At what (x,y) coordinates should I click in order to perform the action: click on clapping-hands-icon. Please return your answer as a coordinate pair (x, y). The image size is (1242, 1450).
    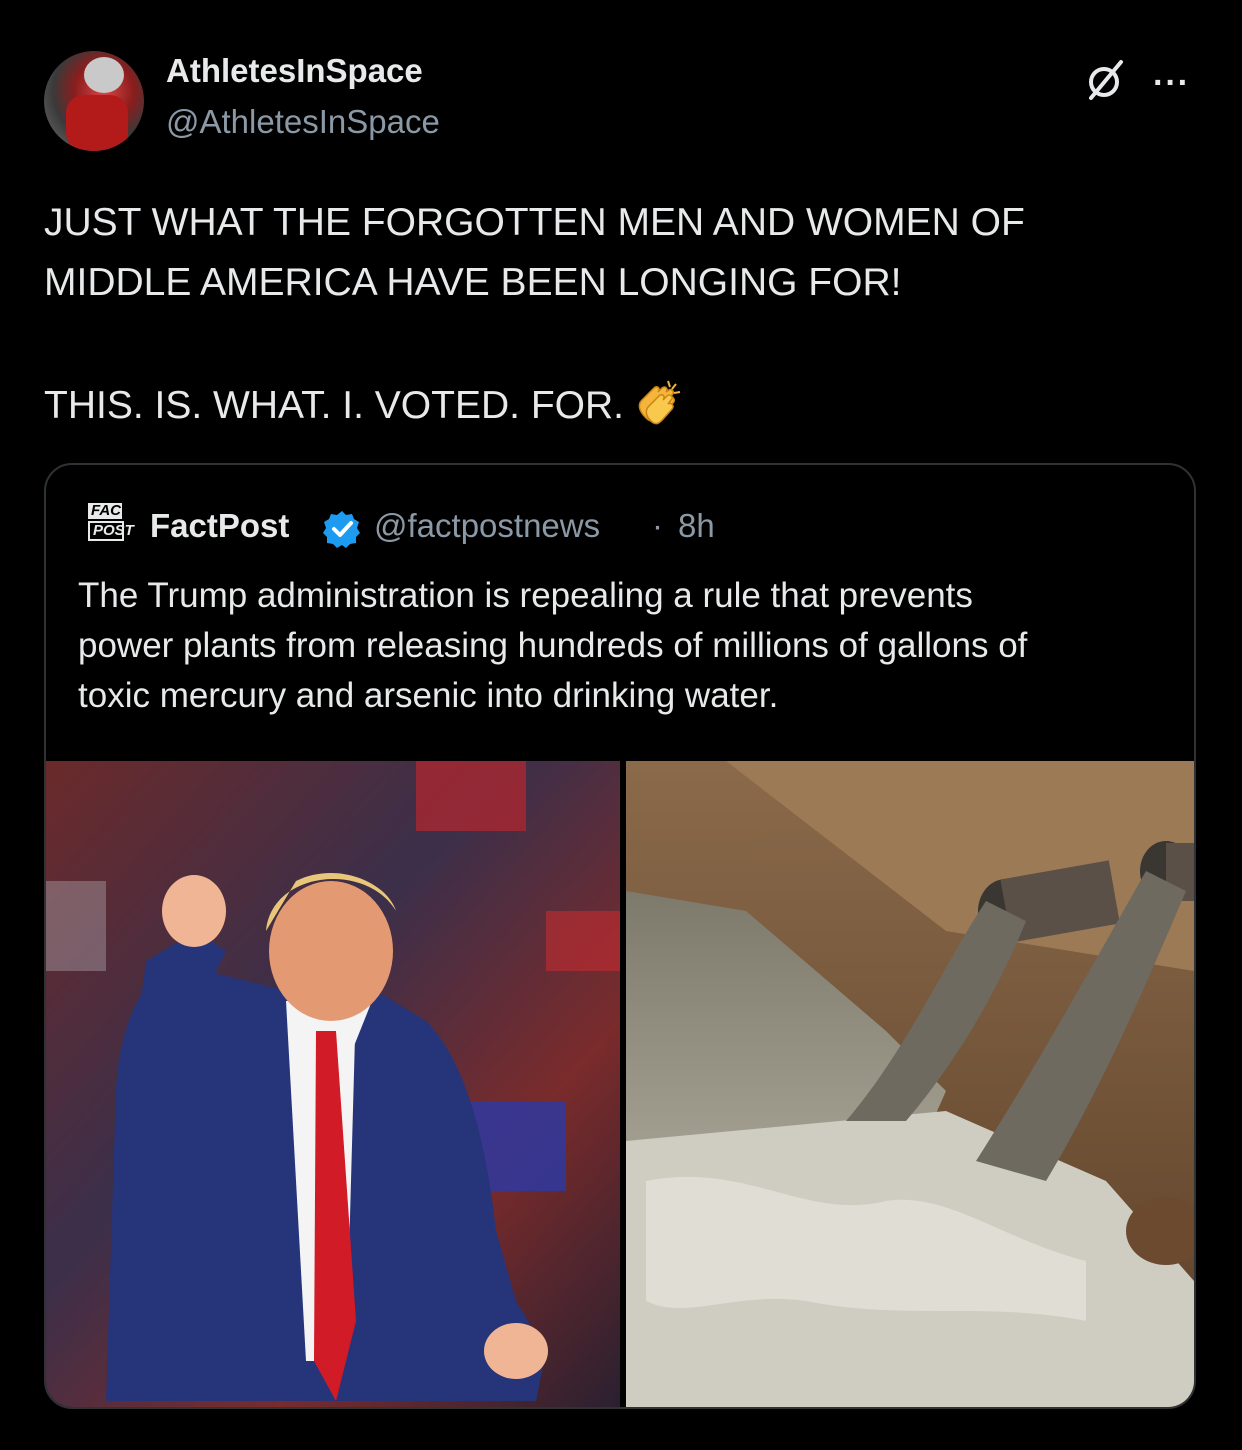
    Looking at the image, I should click on (659, 402).